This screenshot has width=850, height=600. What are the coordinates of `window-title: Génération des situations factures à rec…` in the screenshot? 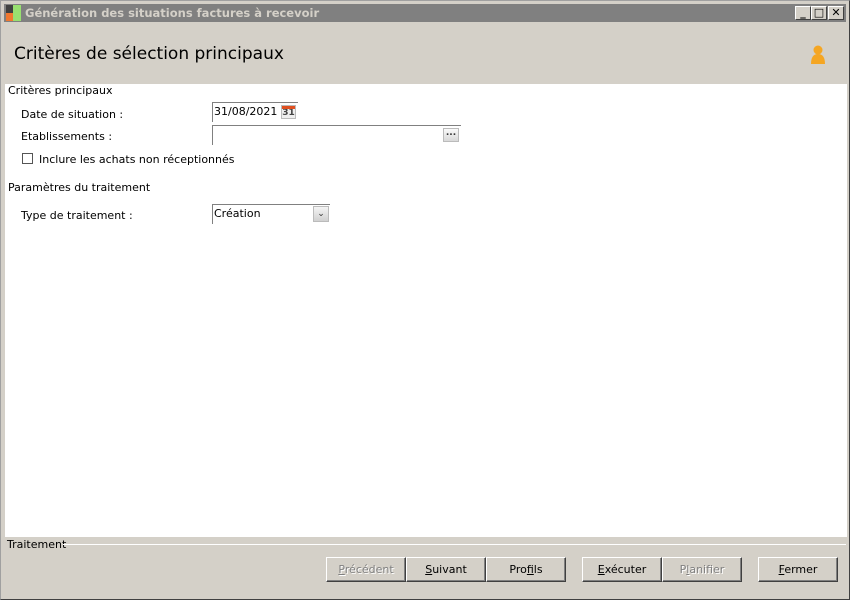 It's located at (172, 13).